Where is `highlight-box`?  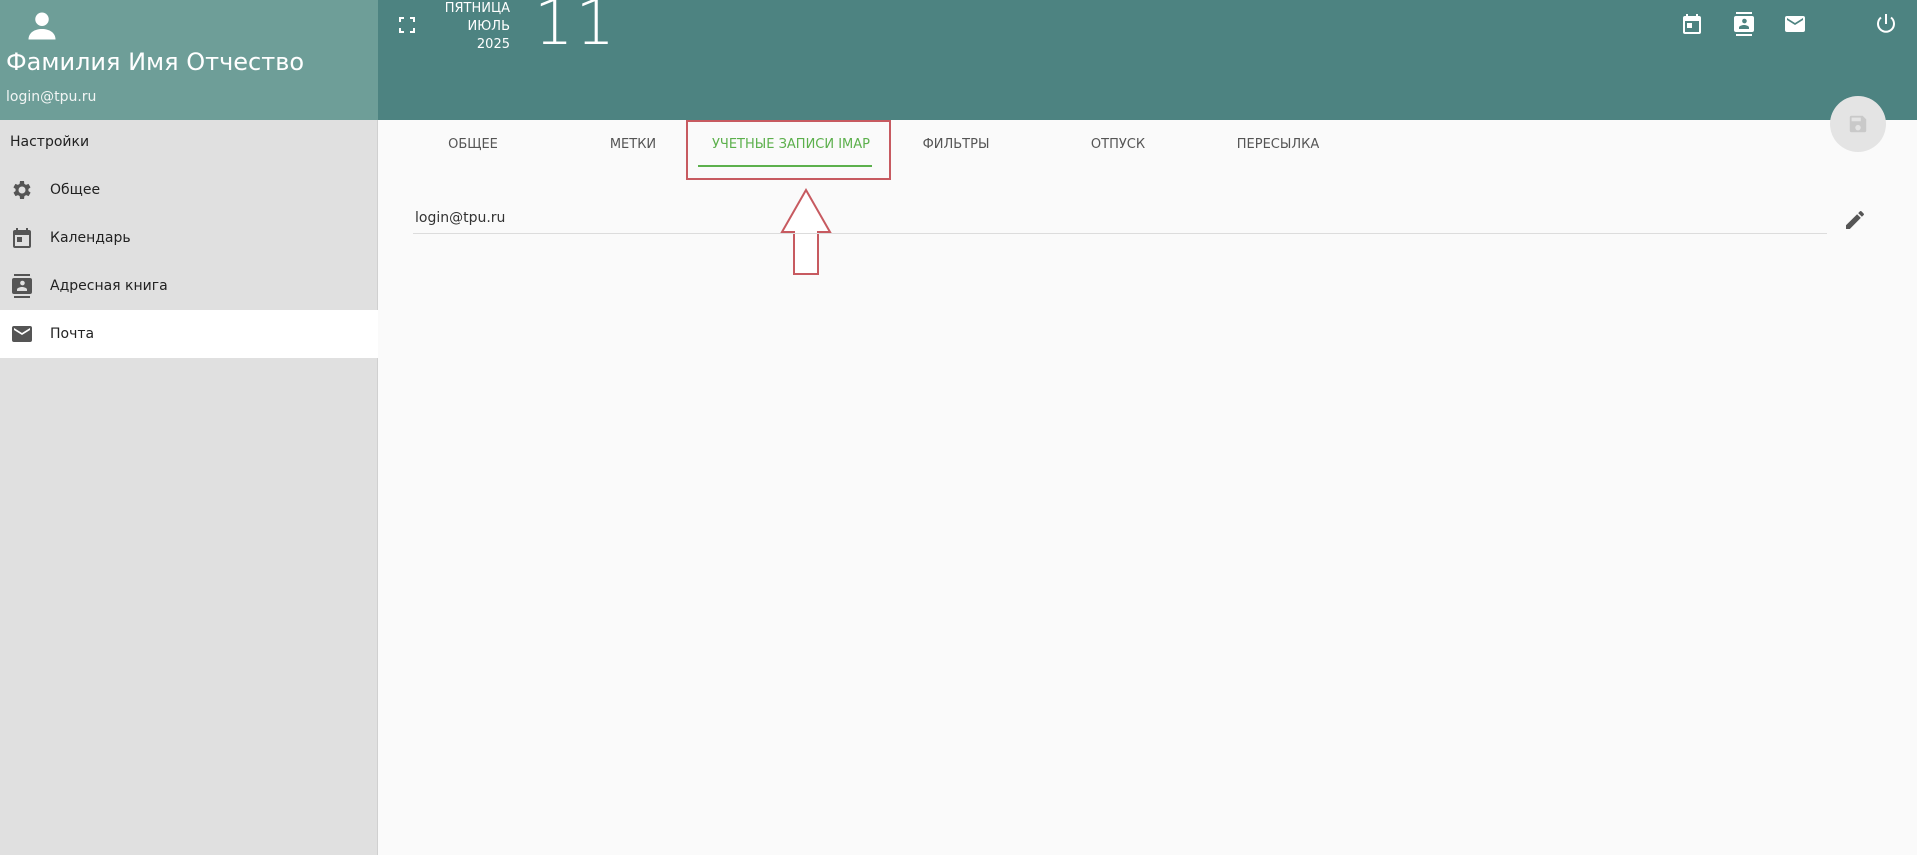 highlight-box is located at coordinates (788, 150).